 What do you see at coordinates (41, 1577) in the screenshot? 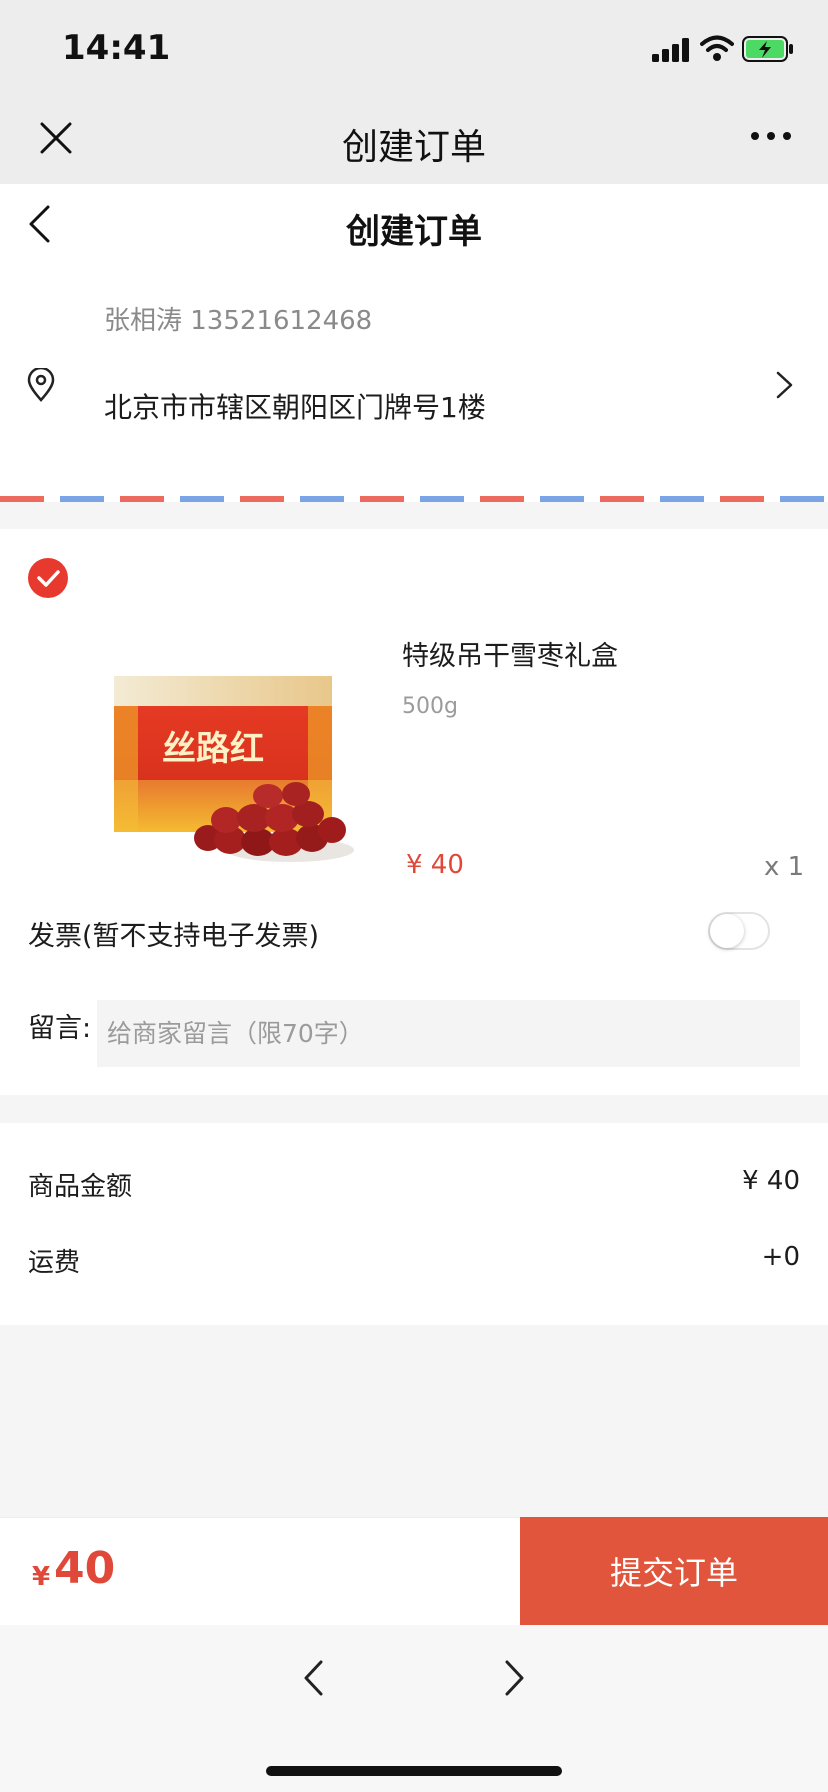
I see `total-currency: ¥` at bounding box center [41, 1577].